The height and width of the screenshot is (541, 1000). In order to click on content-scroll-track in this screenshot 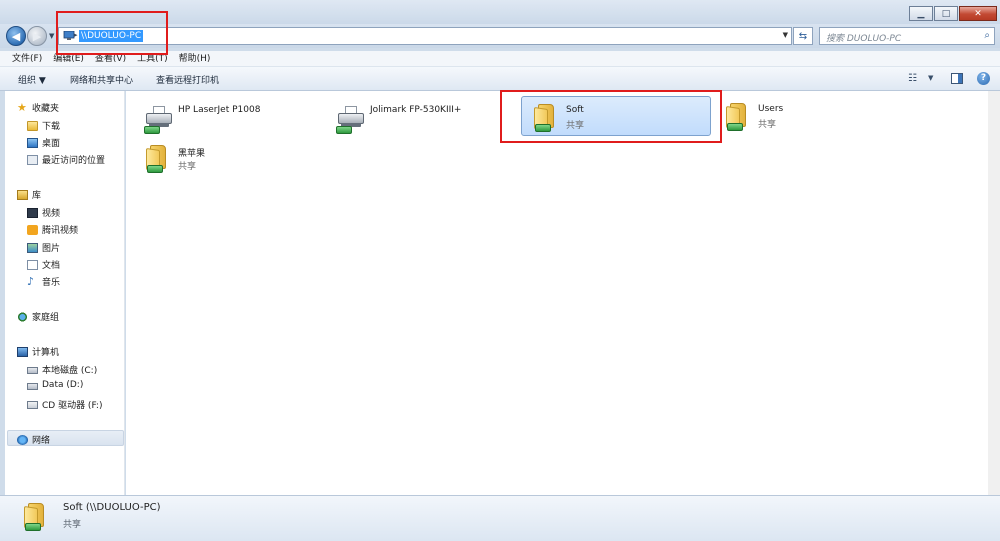, I will do `click(994, 293)`.